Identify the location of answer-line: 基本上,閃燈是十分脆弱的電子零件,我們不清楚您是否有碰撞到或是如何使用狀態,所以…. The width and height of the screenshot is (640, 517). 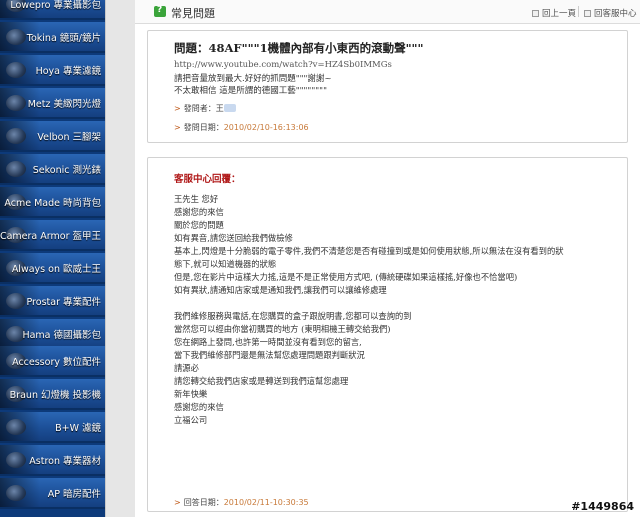
(369, 251).